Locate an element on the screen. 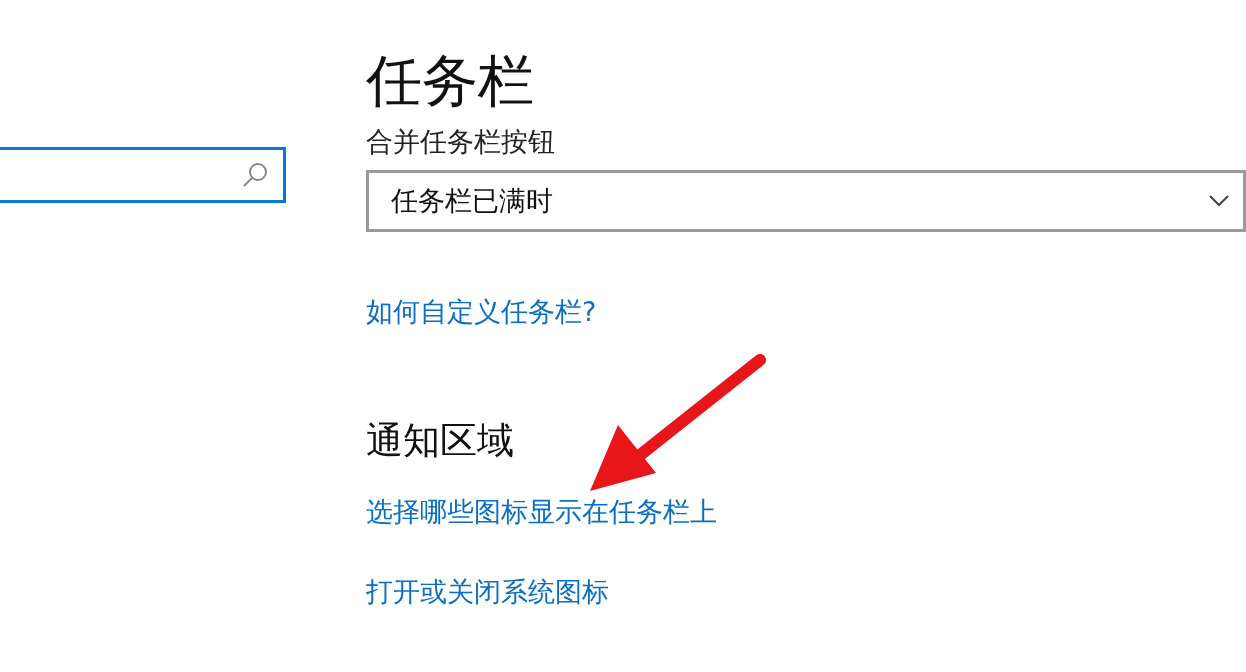 The height and width of the screenshot is (672, 1246). chevron-icon is located at coordinates (1219, 201).